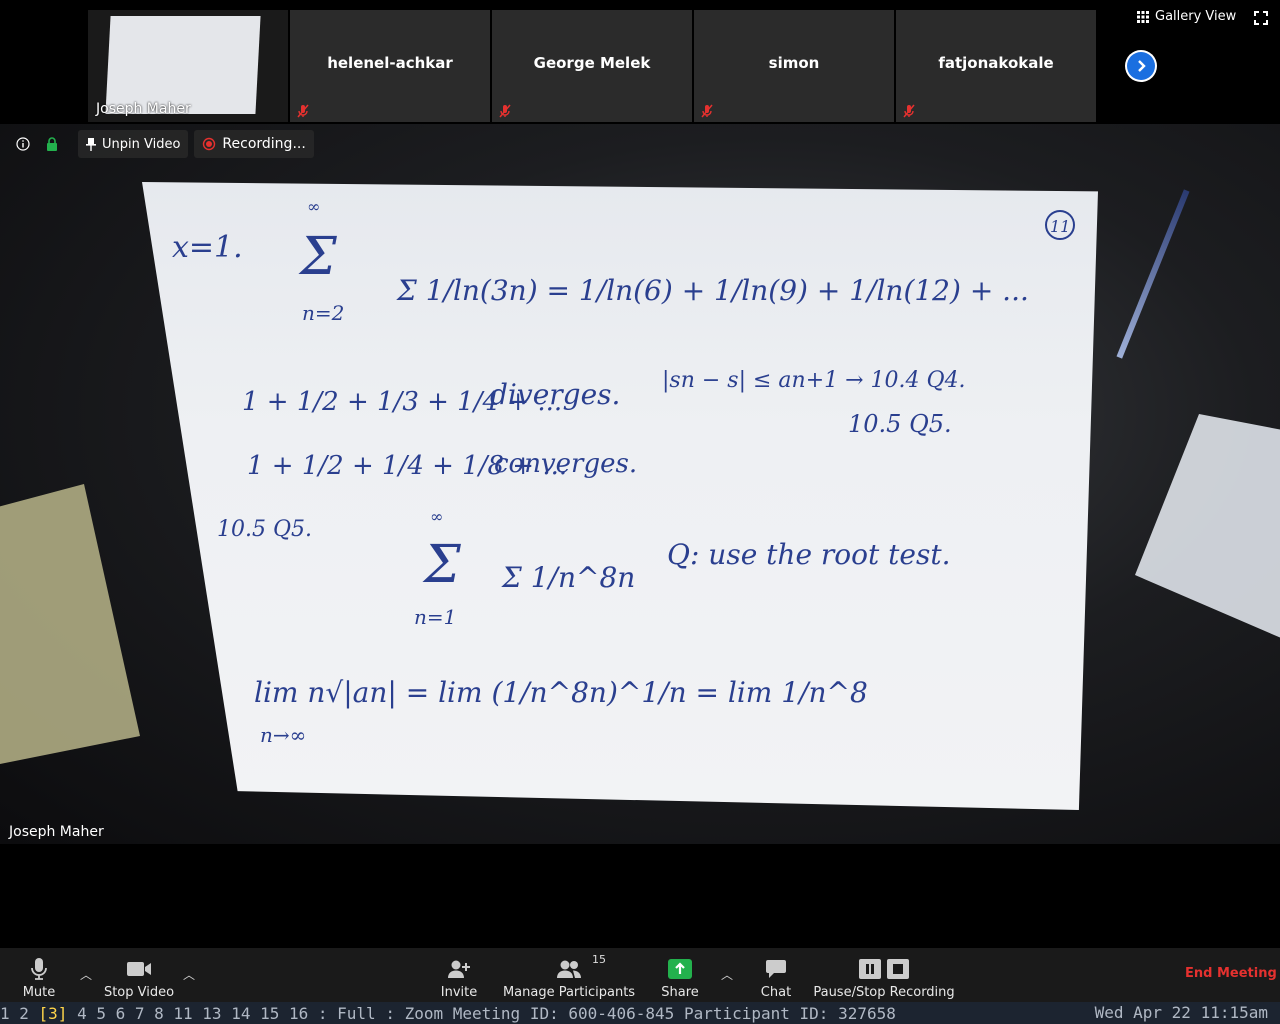 This screenshot has height=1024, width=1280. Describe the element at coordinates (23, 144) in the screenshot. I see `info-icon` at that location.